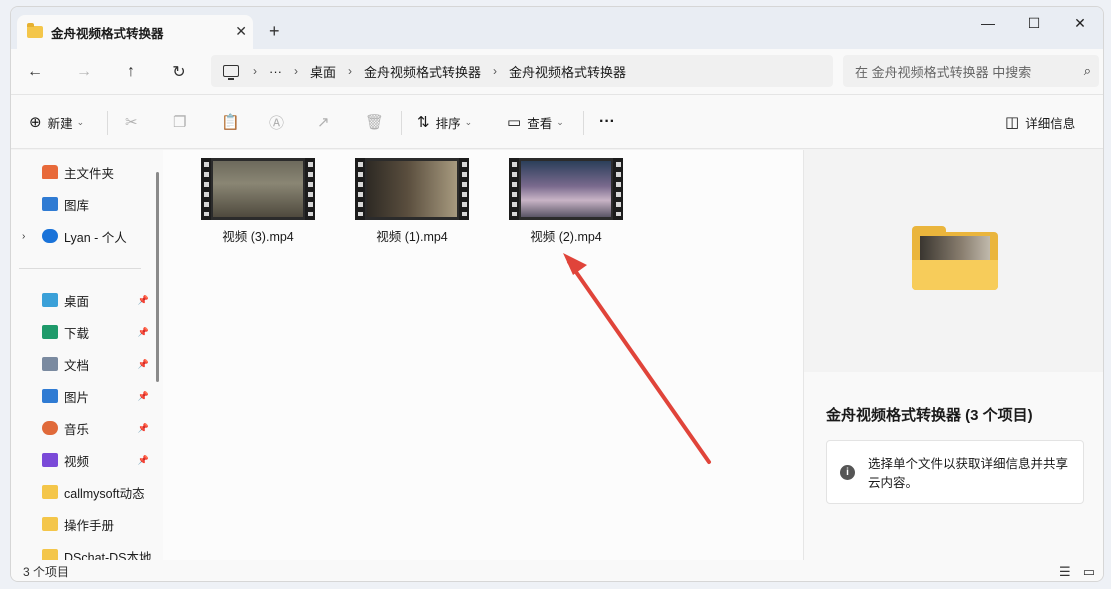 Image resolution: width=1111 pixels, height=589 pixels. I want to click on info-text: 选择单个文件以获取详细信息并共享云内容。, so click(968, 473).